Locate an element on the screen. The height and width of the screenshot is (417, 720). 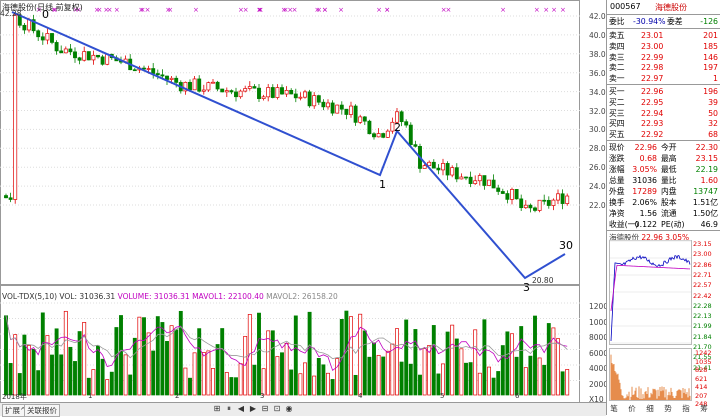
ask-label: 卖三 is located at coordinates (617, 57).